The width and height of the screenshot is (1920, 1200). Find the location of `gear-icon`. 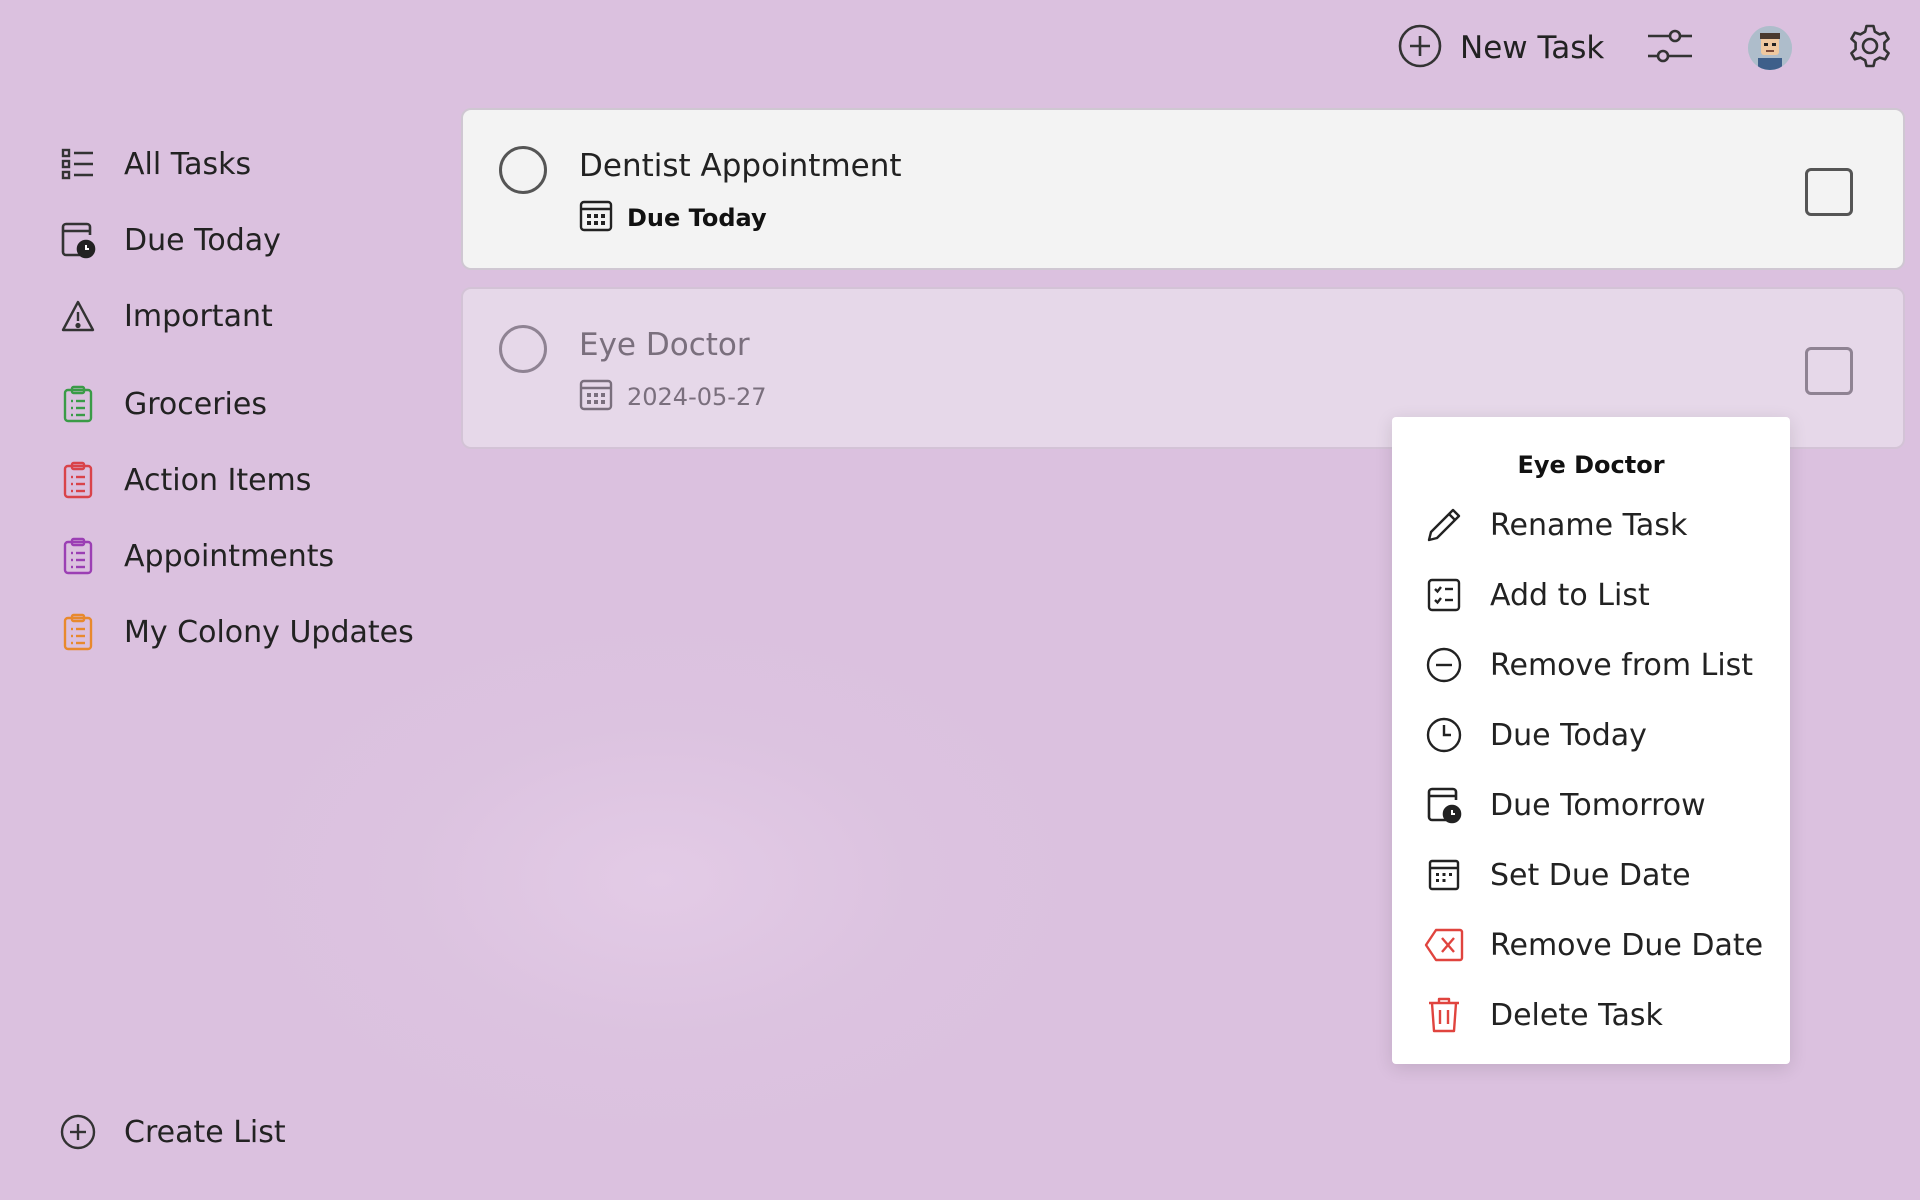

gear-icon is located at coordinates (1870, 48).